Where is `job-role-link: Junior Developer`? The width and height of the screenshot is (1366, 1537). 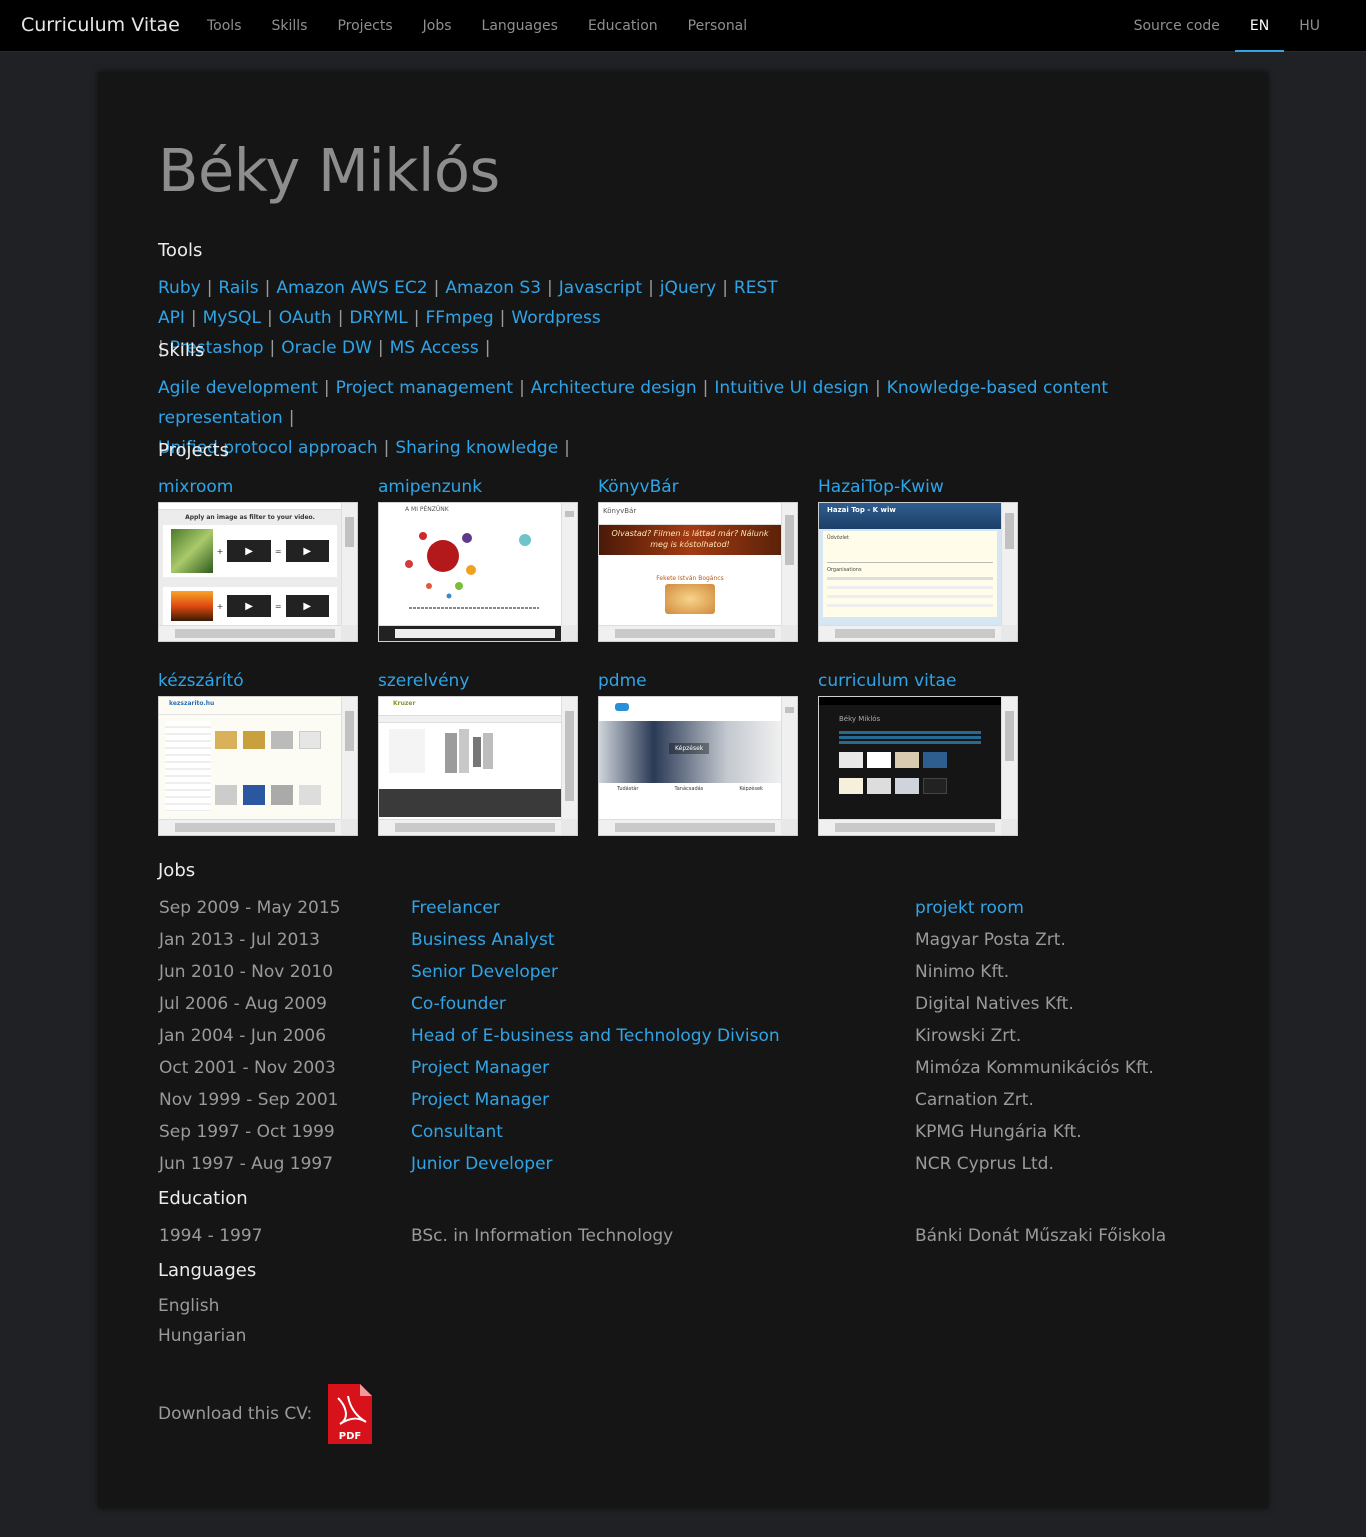
job-role-link: Junior Developer is located at coordinates (663, 1164).